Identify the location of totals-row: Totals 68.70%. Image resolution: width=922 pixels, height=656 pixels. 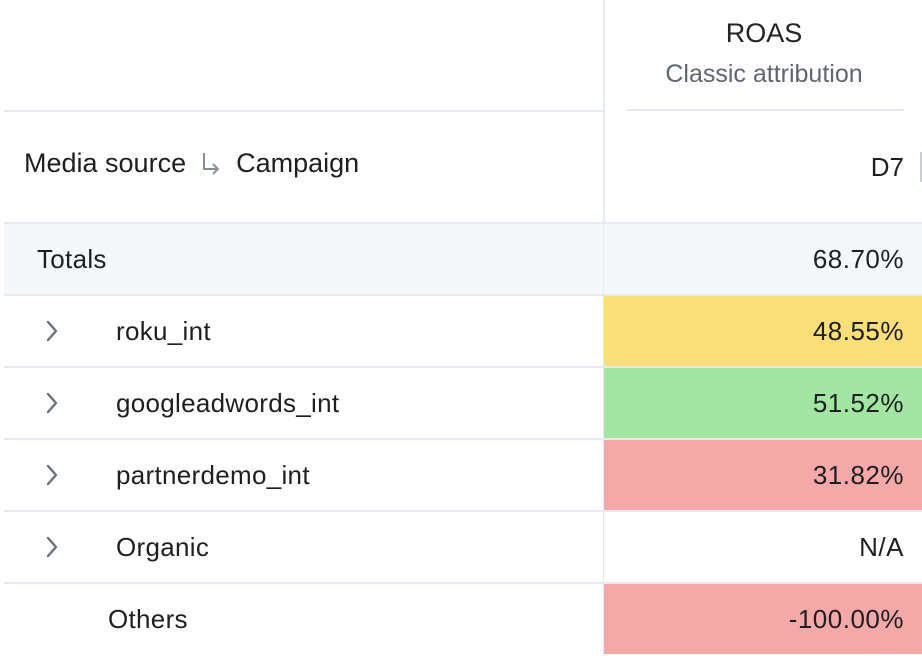
(463, 260).